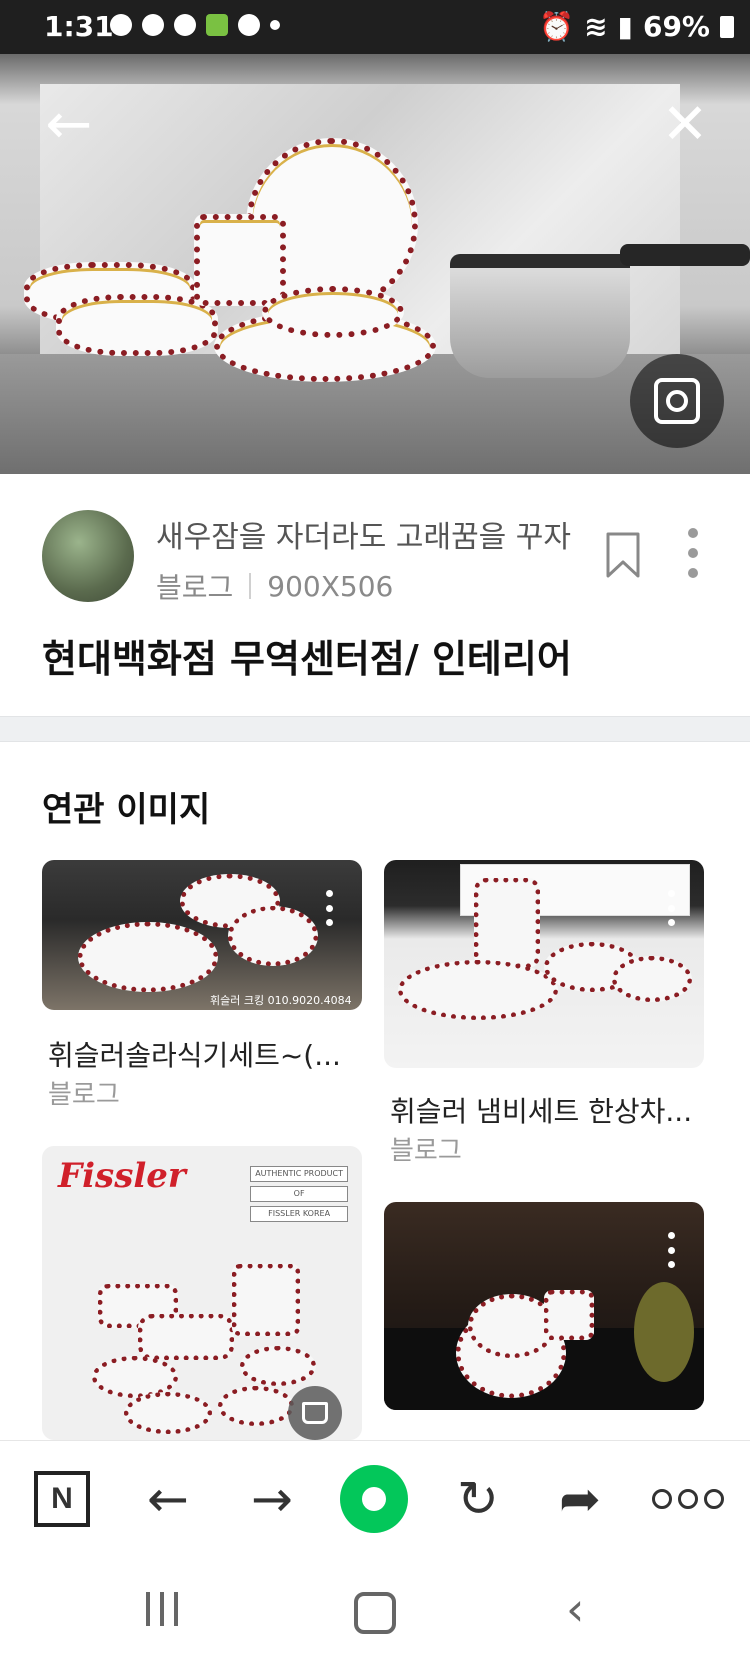 The height and width of the screenshot is (1666, 750). Describe the element at coordinates (676, 26) in the screenshot. I see `battery-percent: 69%` at that location.